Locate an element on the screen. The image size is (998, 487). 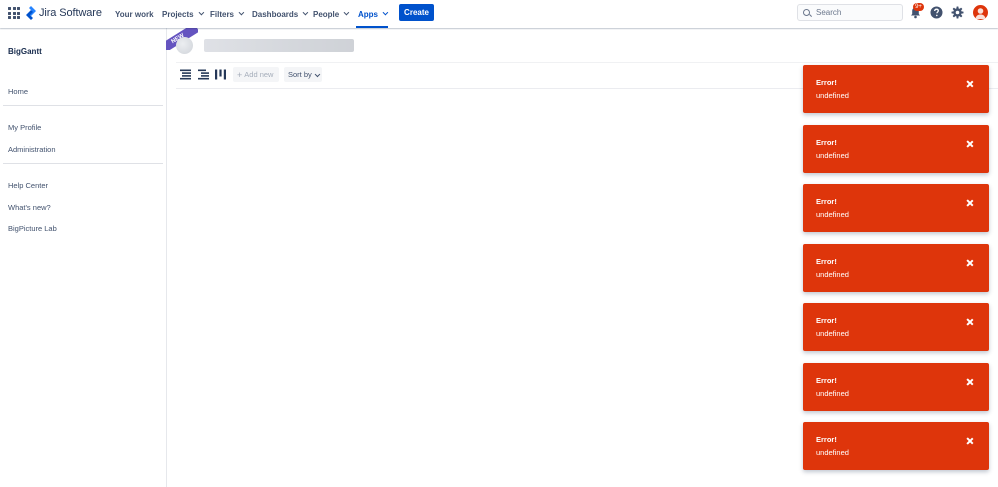
nav-your-work: Your work is located at coordinates (134, 14).